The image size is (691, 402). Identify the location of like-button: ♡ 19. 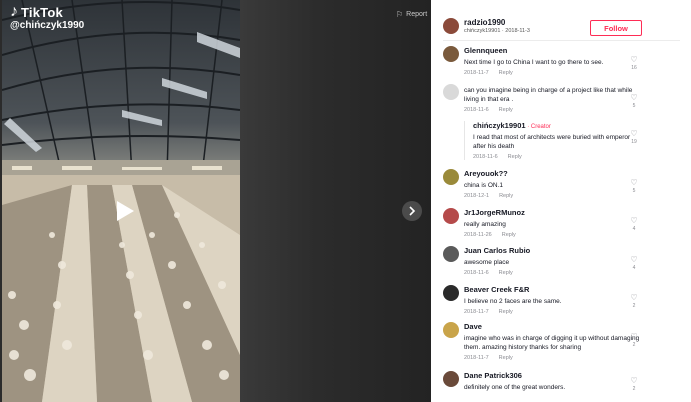
(634, 137).